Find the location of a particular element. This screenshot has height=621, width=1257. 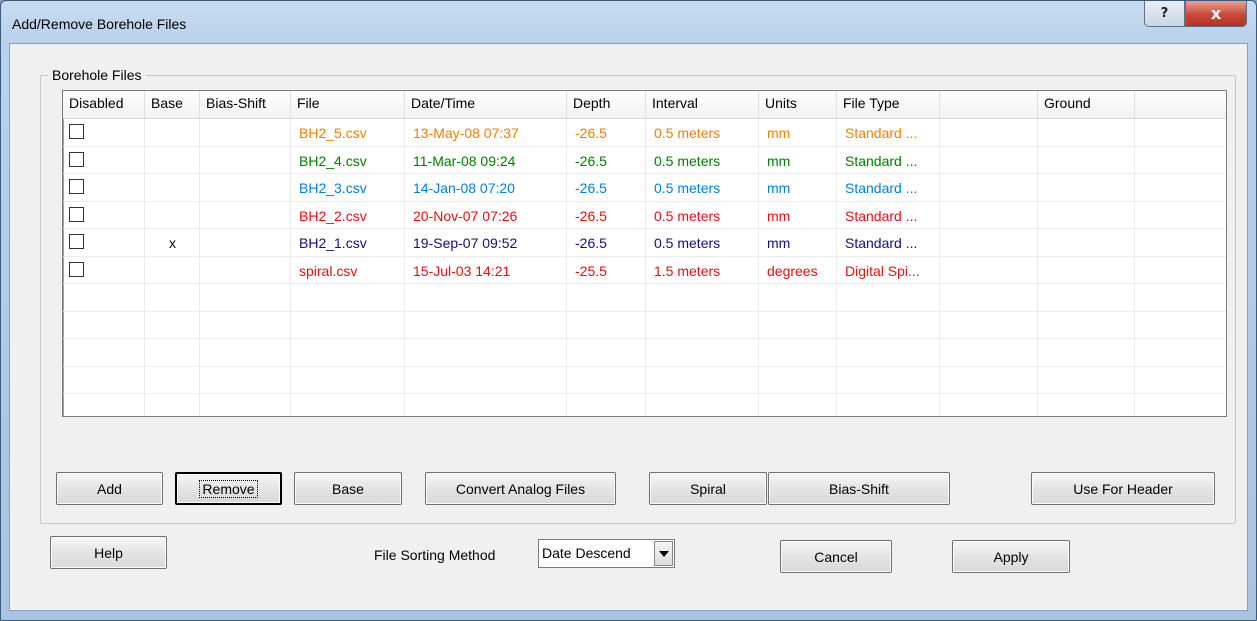

cell-interval: 1.5 meters is located at coordinates (702, 269).